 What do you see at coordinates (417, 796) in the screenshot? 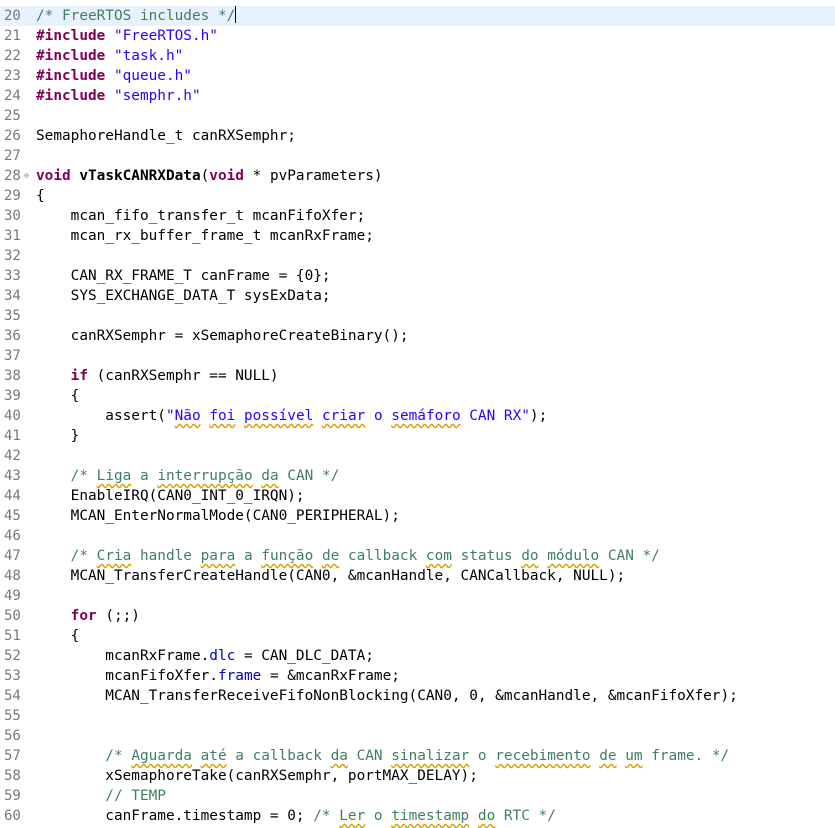
I see `code-line: 59 // TEMP` at bounding box center [417, 796].